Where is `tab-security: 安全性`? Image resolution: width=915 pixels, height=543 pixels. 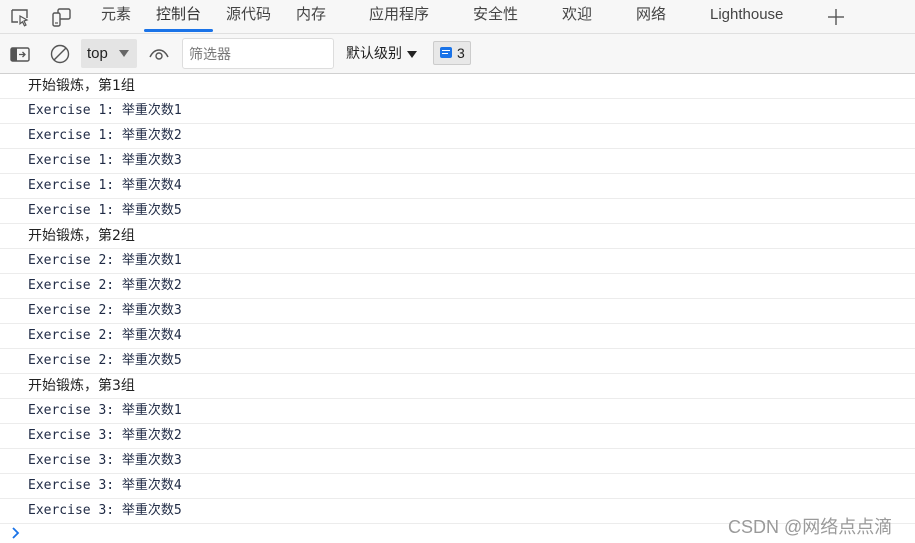 tab-security: 安全性 is located at coordinates (495, 16).